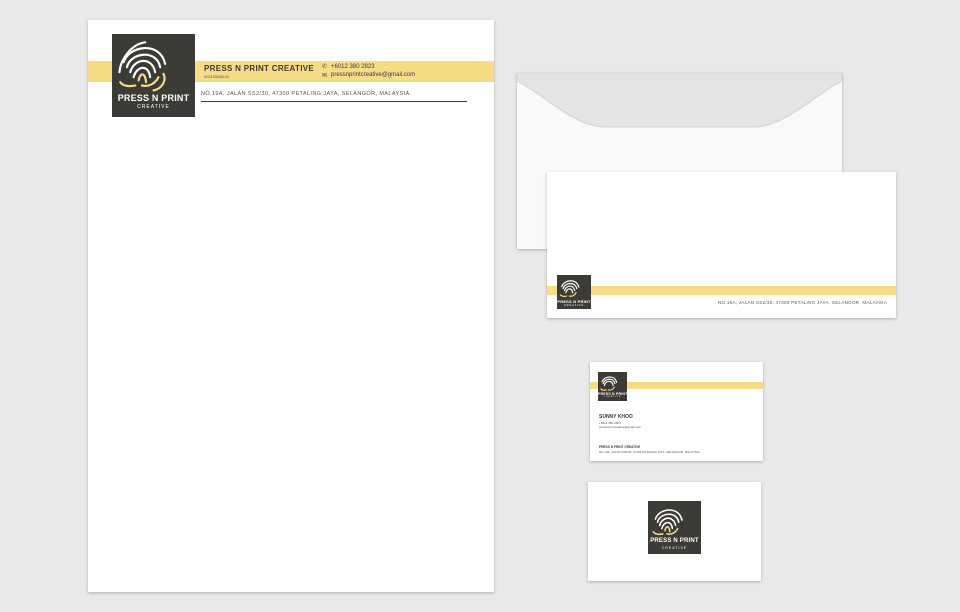  I want to click on card-person-name: SUNNY KHOO, so click(616, 417).